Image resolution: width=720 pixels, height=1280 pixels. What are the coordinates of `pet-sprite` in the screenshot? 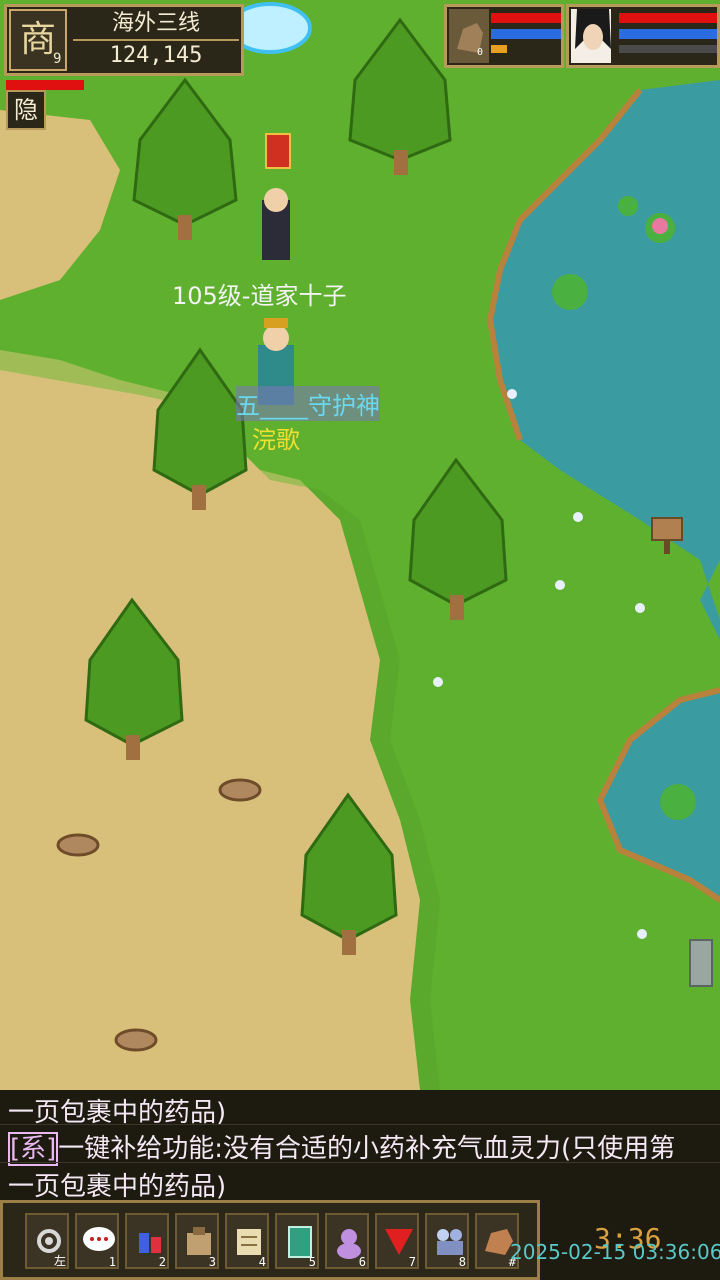 It's located at (276, 224).